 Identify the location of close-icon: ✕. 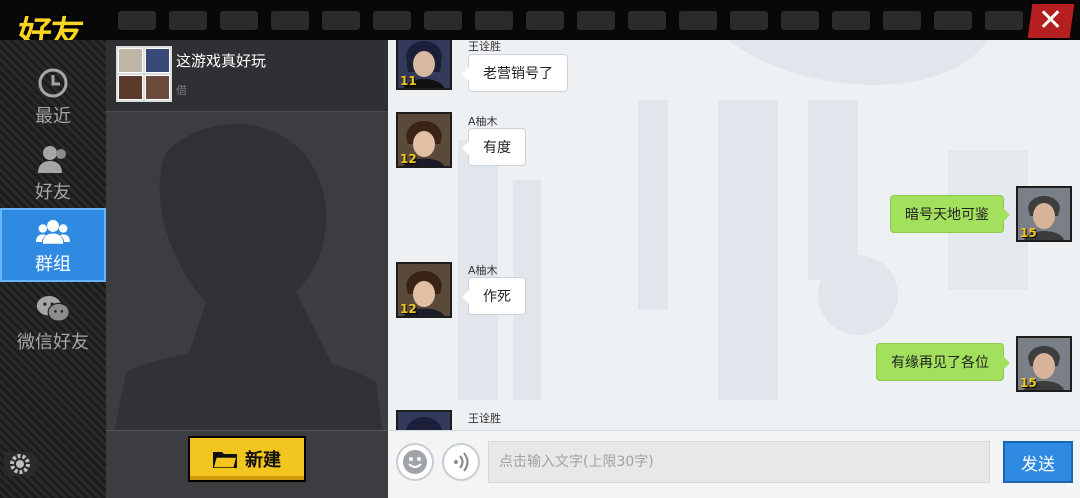
(1051, 20).